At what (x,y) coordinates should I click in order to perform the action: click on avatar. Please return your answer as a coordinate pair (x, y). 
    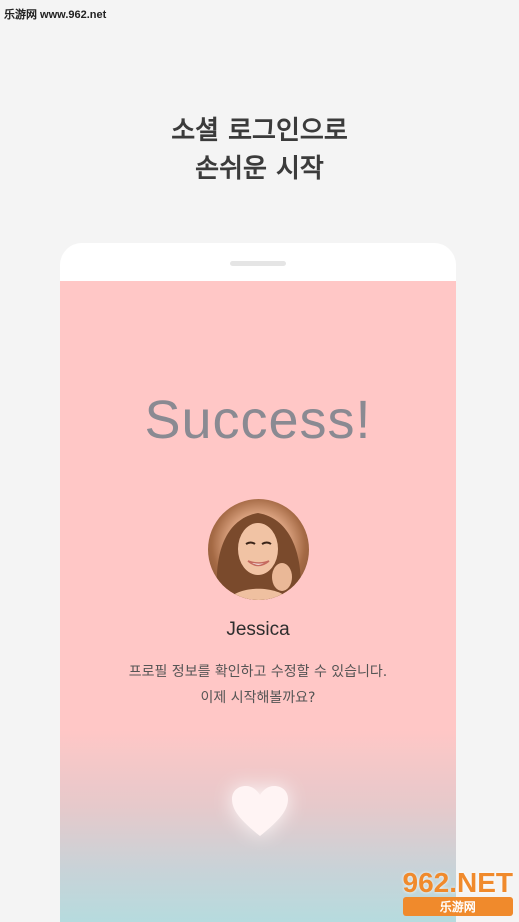
    Looking at the image, I should click on (258, 549).